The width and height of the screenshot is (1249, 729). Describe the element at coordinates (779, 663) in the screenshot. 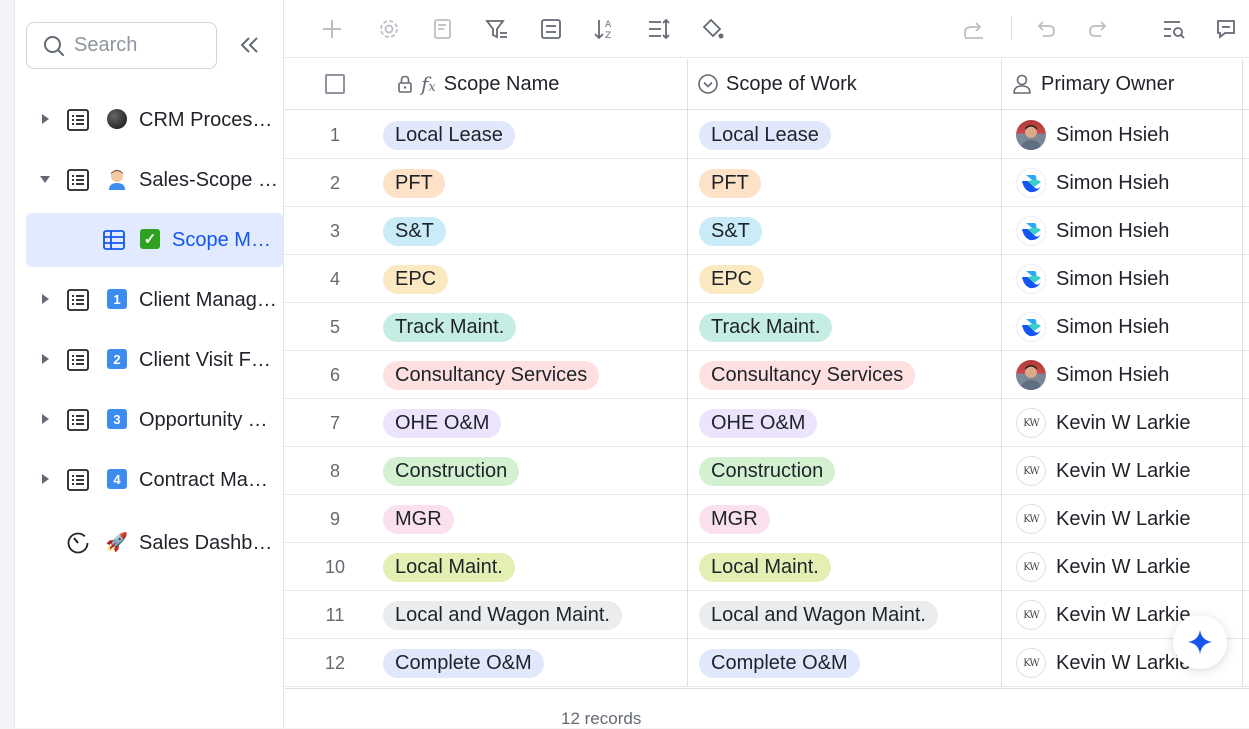

I see `scope-of-work-tag: Complete O&M` at that location.